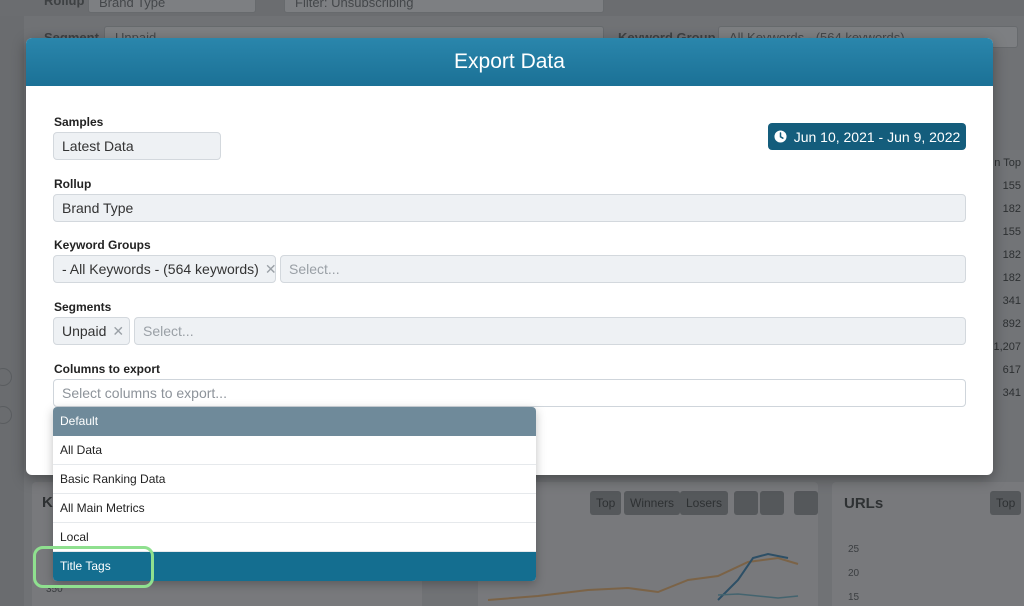 This screenshot has width=1024, height=606. I want to click on dropdown-group-default: Default, so click(294, 421).